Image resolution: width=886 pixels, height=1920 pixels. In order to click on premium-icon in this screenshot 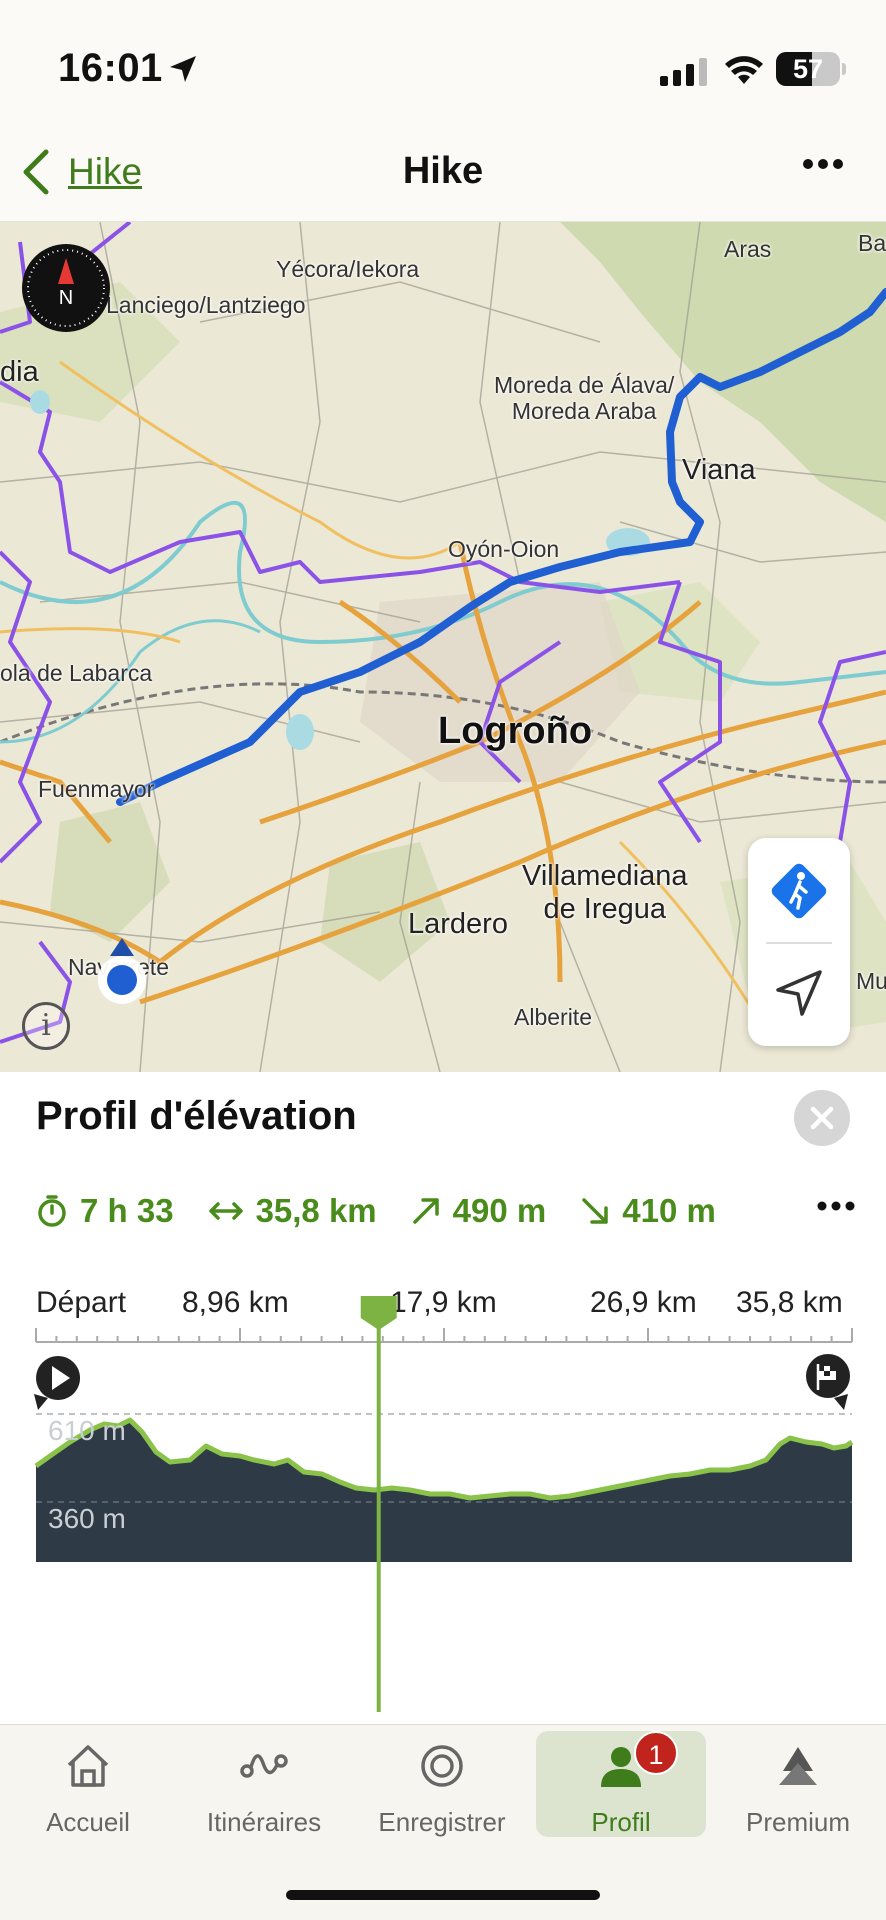, I will do `click(798, 1766)`.